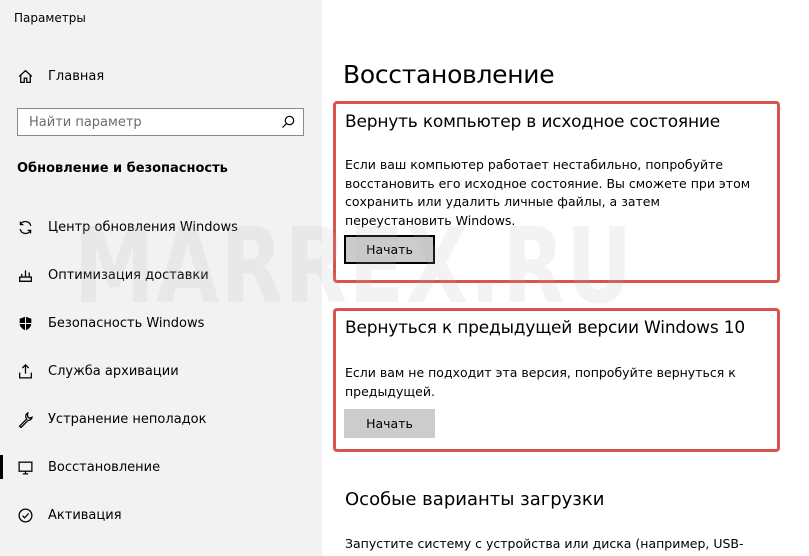 This screenshot has width=809, height=556. Describe the element at coordinates (127, 419) in the screenshot. I see `sidebar-item-label: Устранение неполадок` at that location.